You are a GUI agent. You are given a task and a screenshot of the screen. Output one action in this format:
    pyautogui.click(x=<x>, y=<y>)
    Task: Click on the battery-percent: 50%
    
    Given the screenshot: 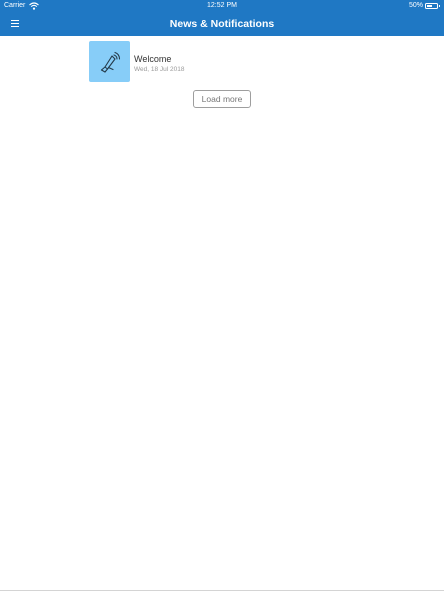 What is the action you would take?
    pyautogui.click(x=415, y=5)
    